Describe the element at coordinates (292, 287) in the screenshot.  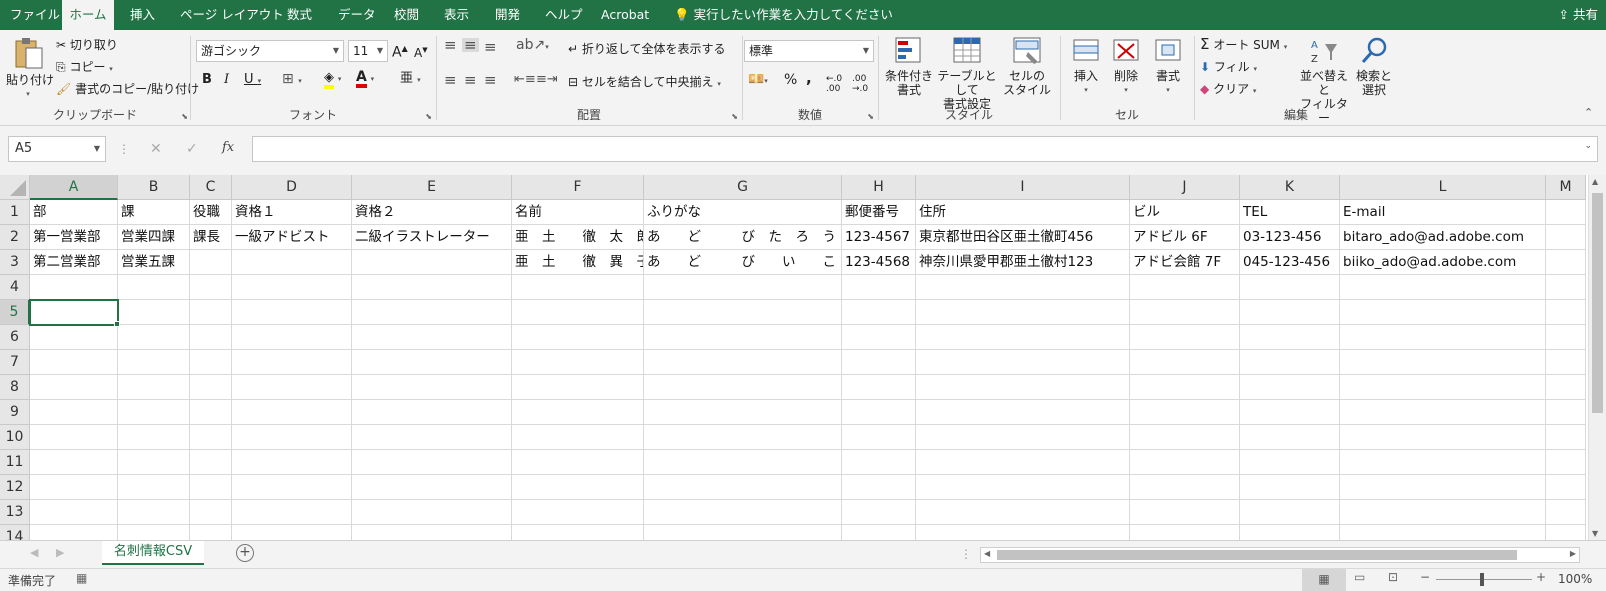
I see `cell-d4` at that location.